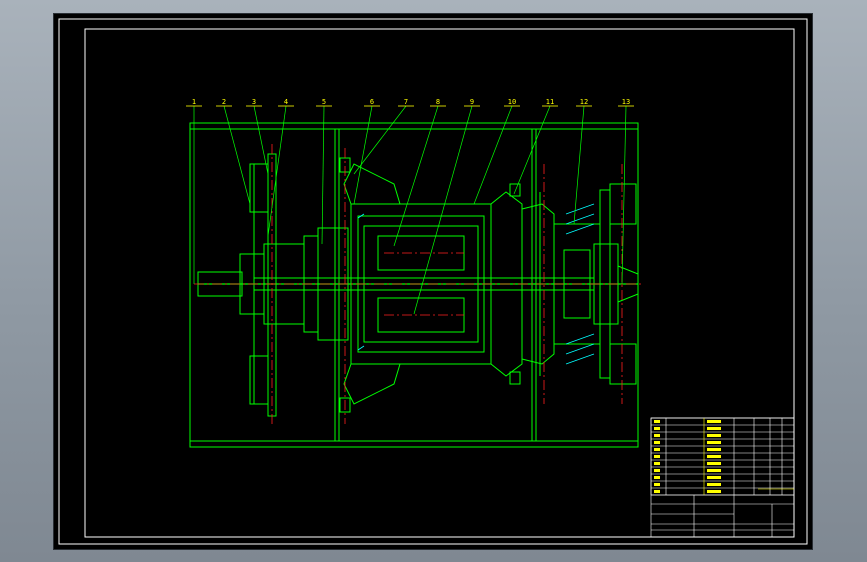  Describe the element at coordinates (372, 102) in the screenshot. I see `balloon-label-6: 6` at that location.